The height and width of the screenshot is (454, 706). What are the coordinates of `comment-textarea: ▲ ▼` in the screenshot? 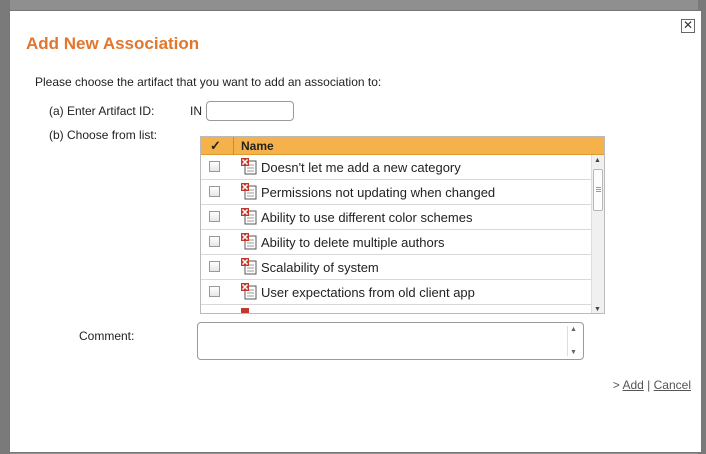 It's located at (390, 341).